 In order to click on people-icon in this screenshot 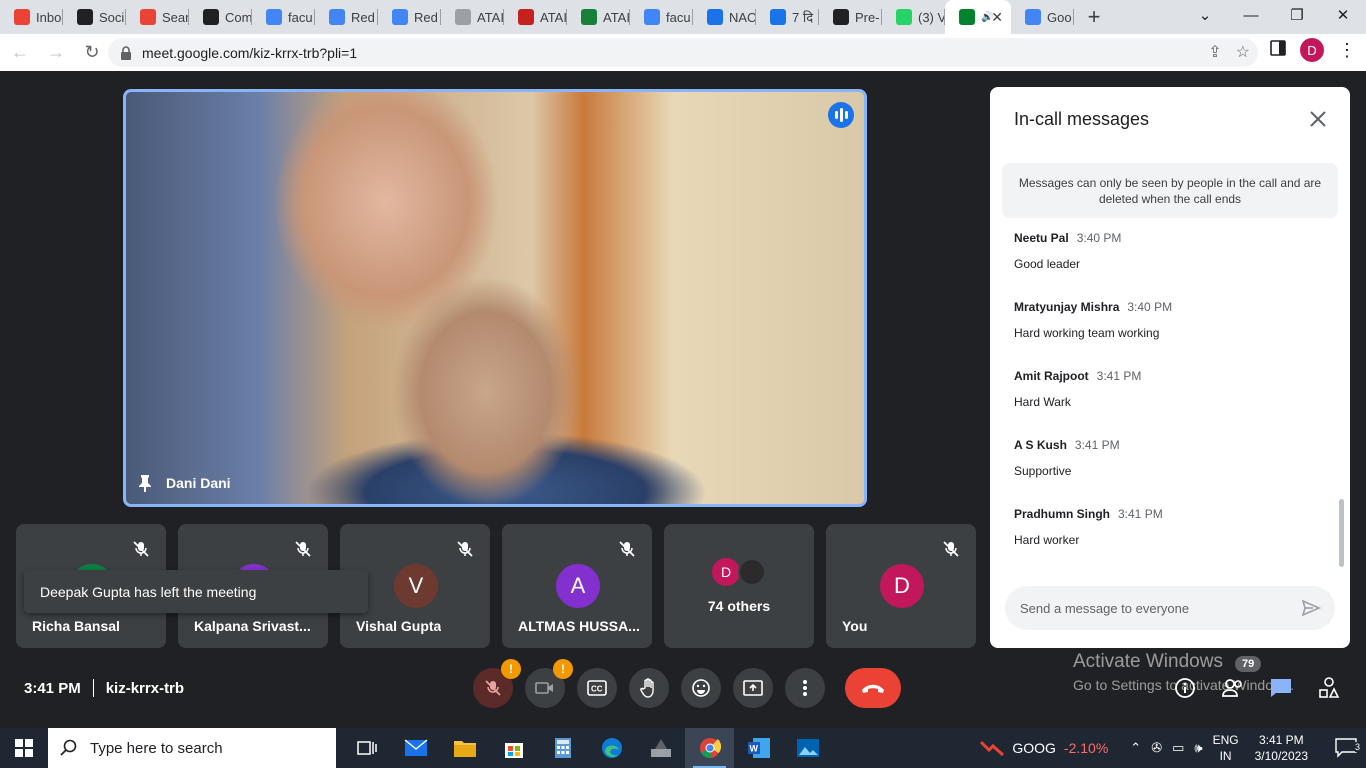, I will do `click(1233, 688)`.